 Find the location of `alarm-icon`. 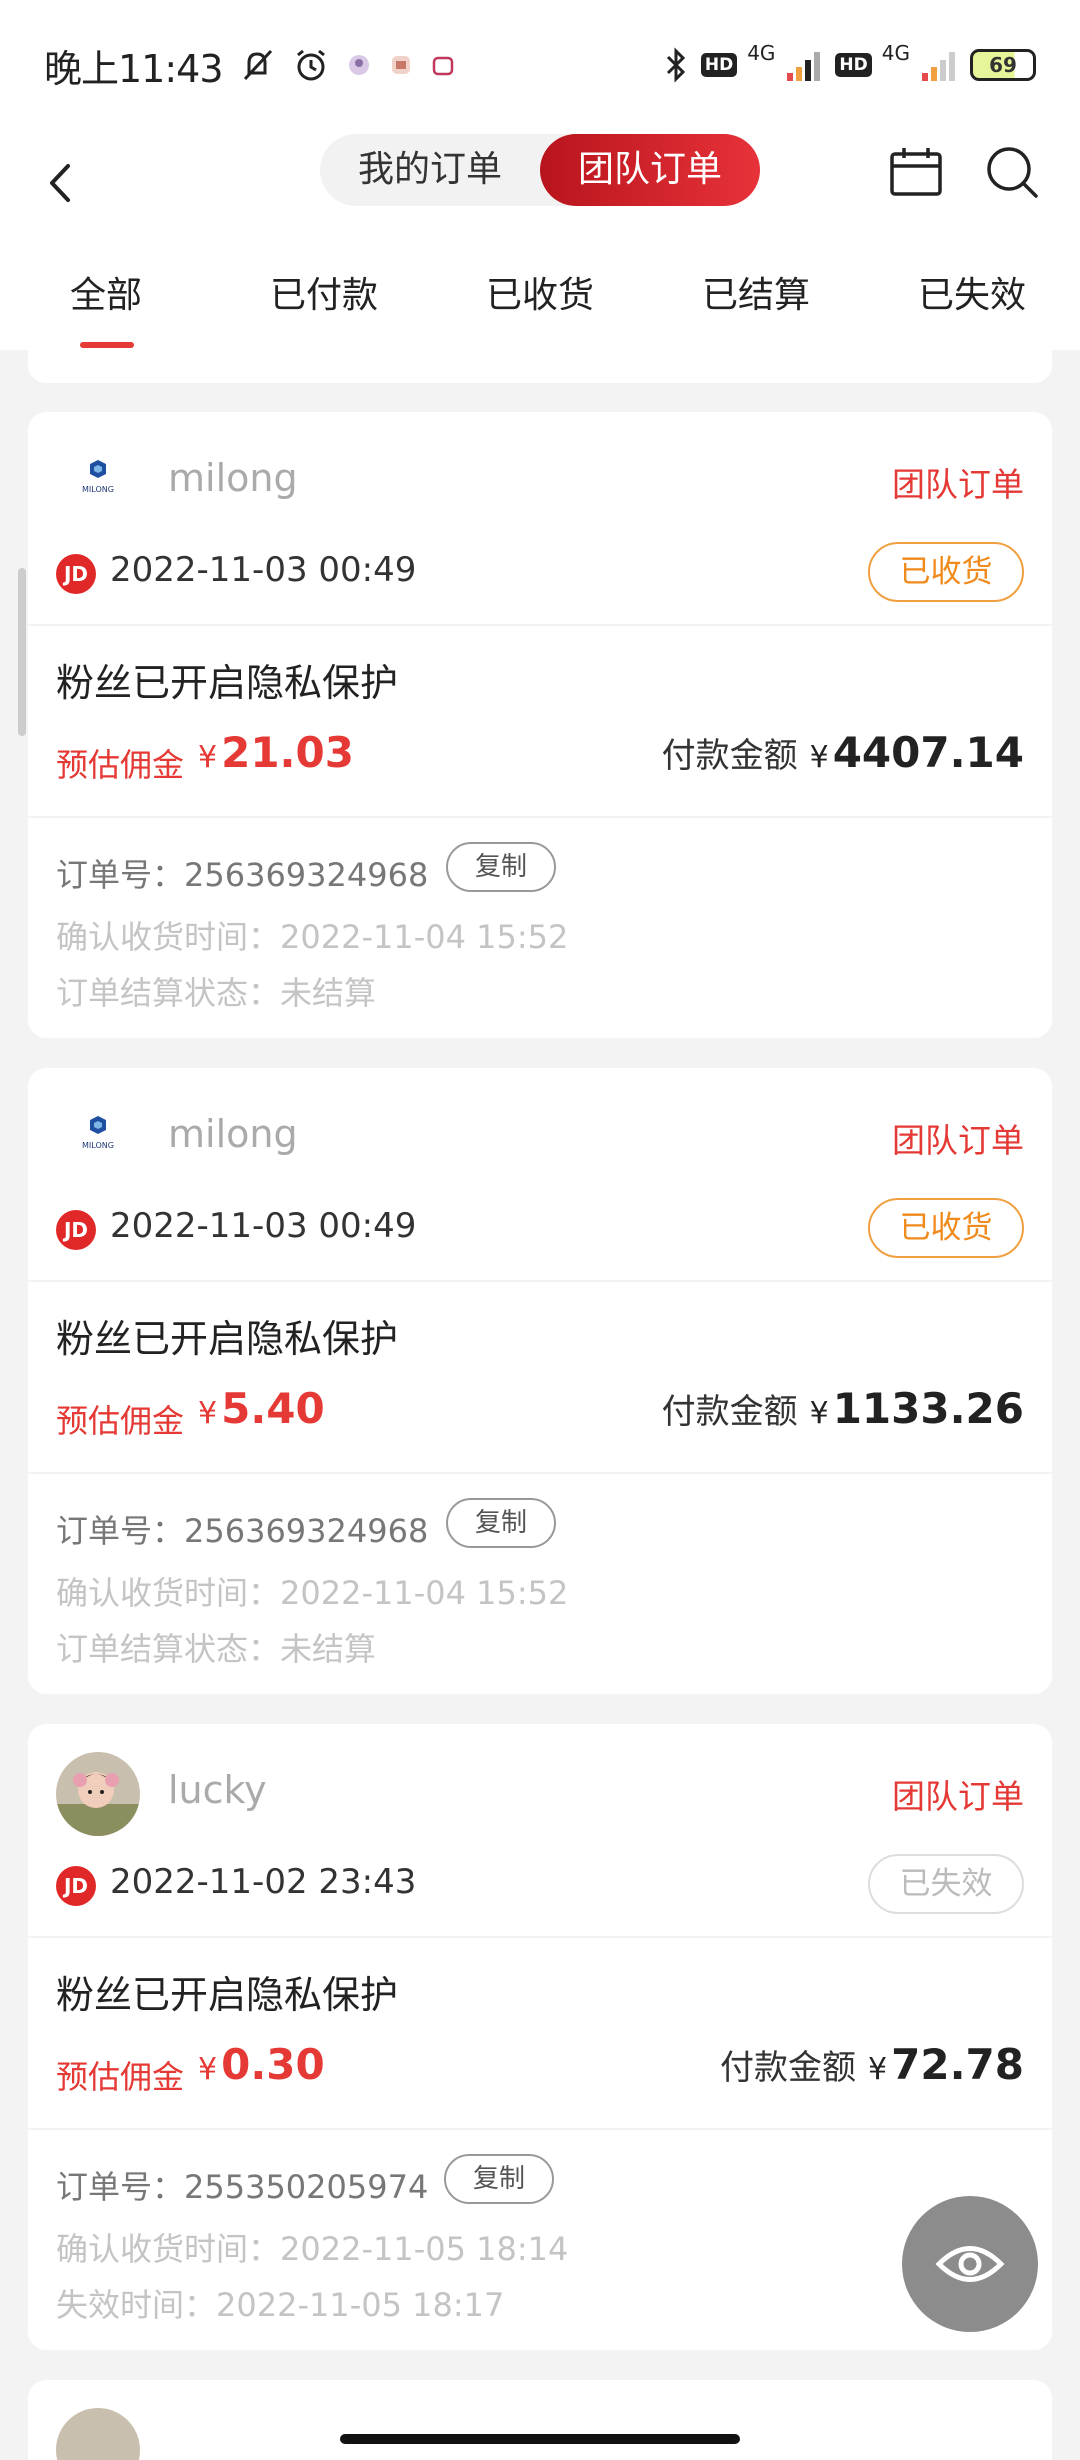

alarm-icon is located at coordinates (310, 65).